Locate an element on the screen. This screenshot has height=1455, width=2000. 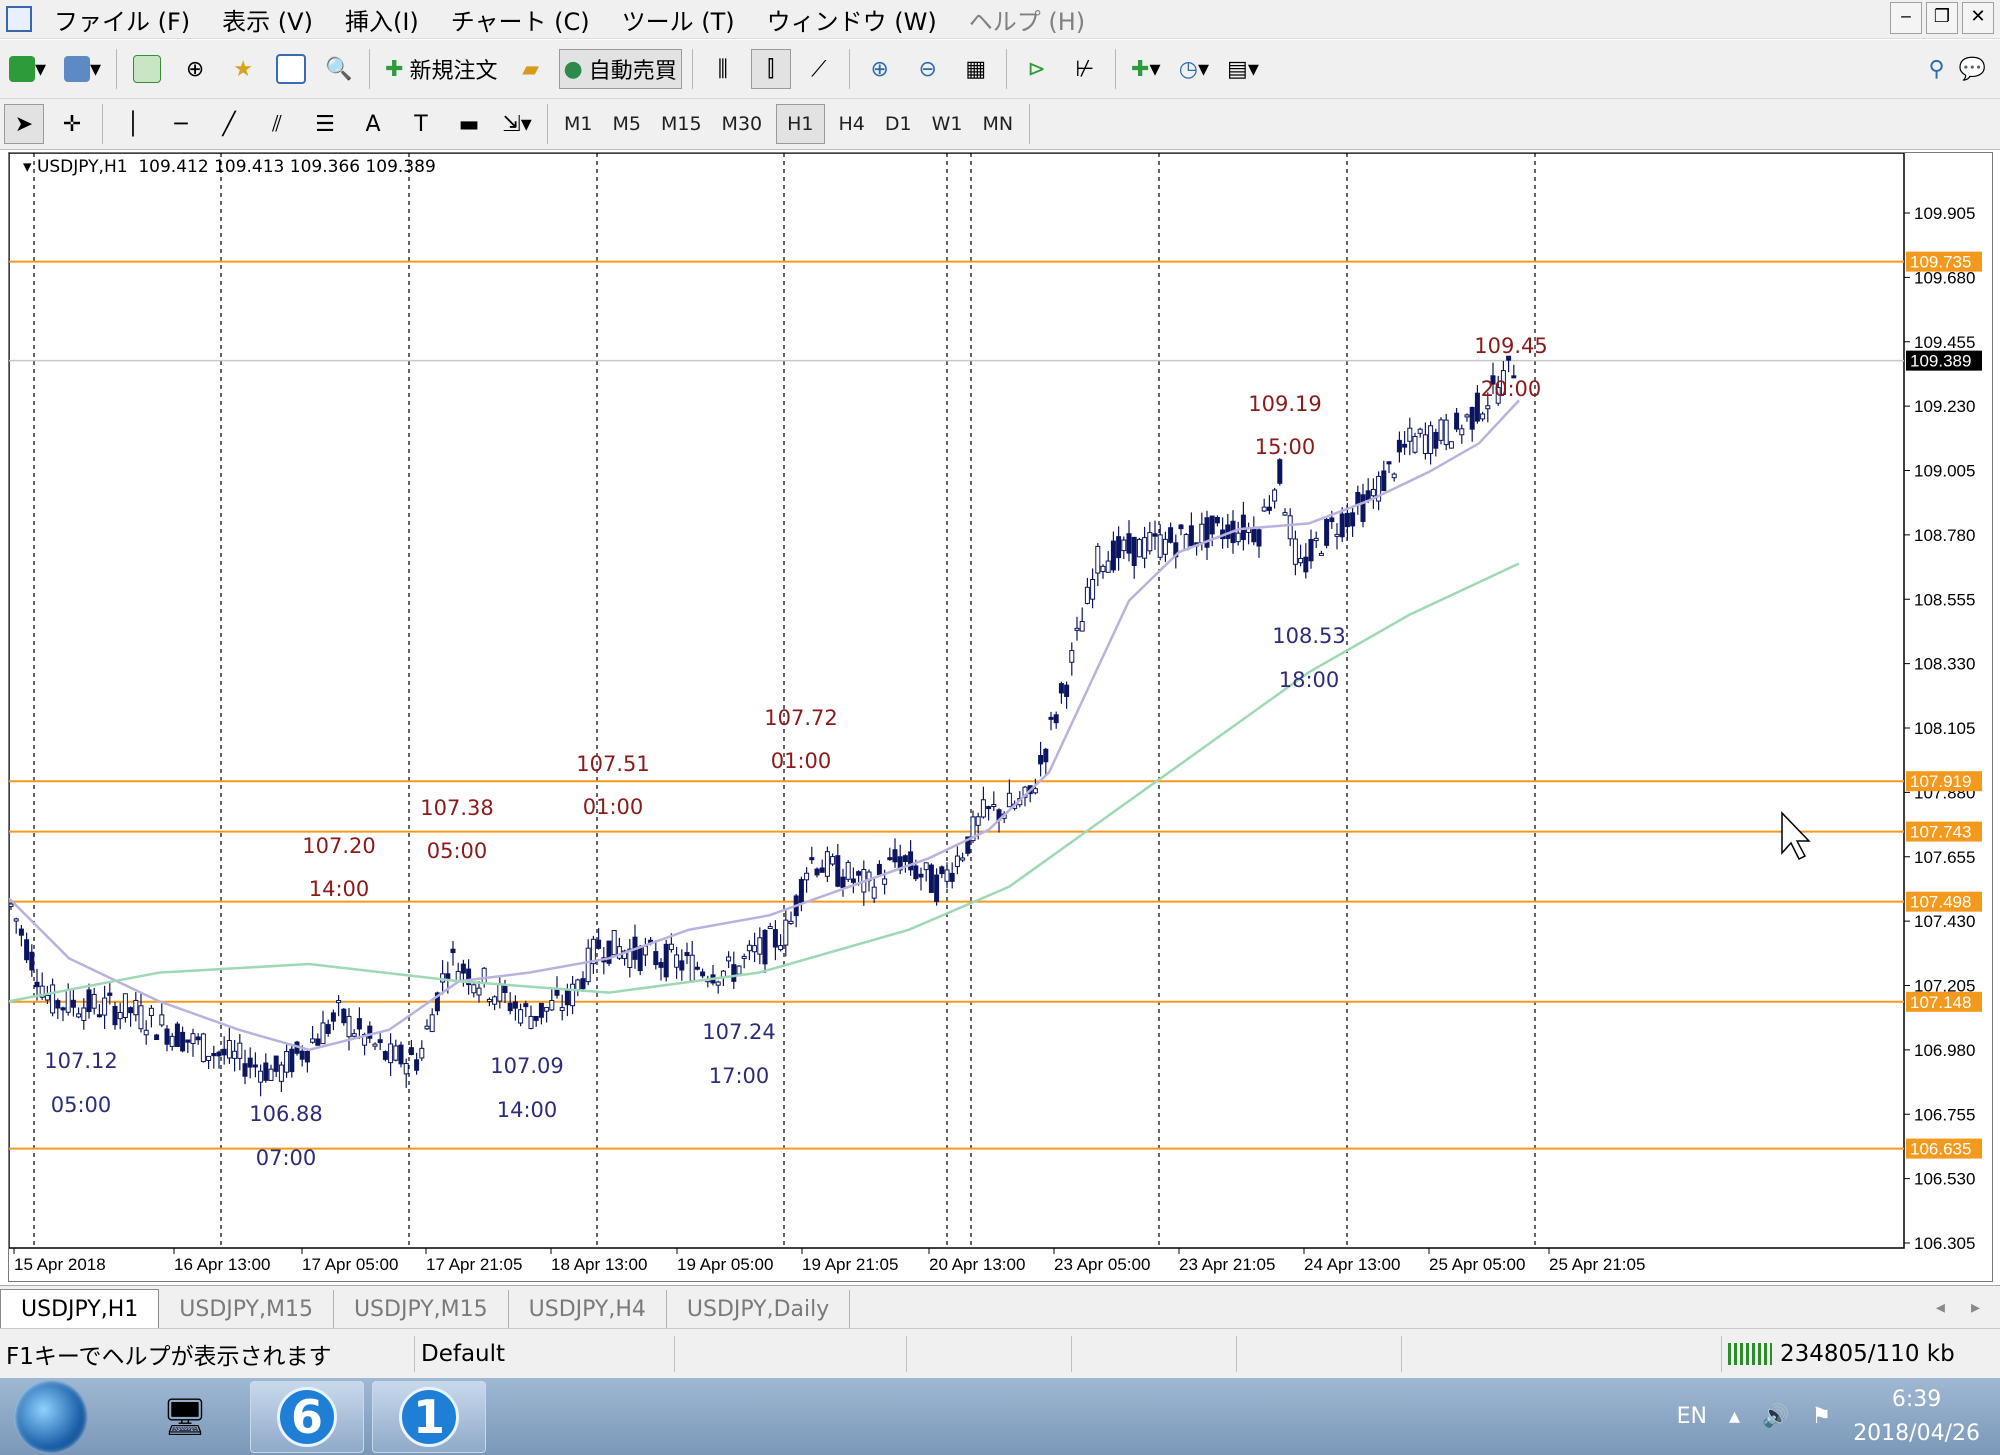
candlestick-button: ⫿ is located at coordinates (770, 69).